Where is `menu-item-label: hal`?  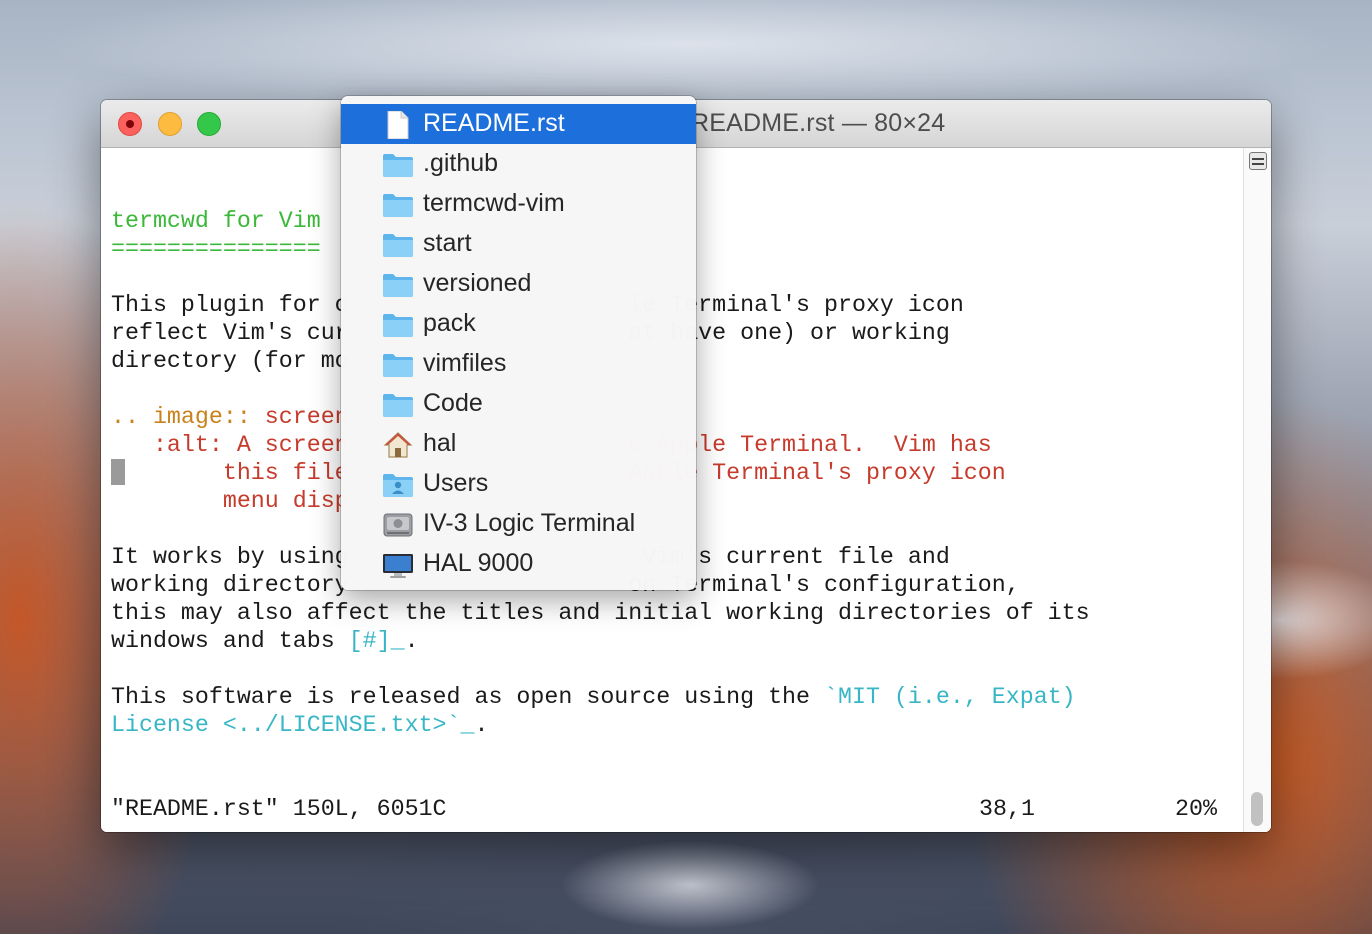
menu-item-label: hal is located at coordinates (440, 443).